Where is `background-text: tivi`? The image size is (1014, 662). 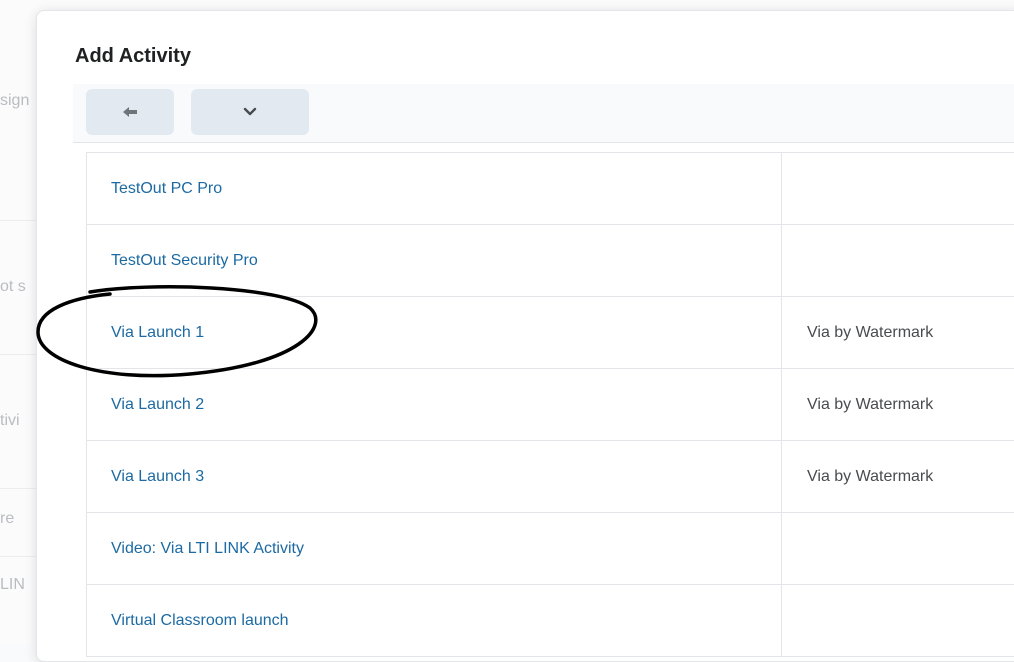
background-text: tivi is located at coordinates (10, 420).